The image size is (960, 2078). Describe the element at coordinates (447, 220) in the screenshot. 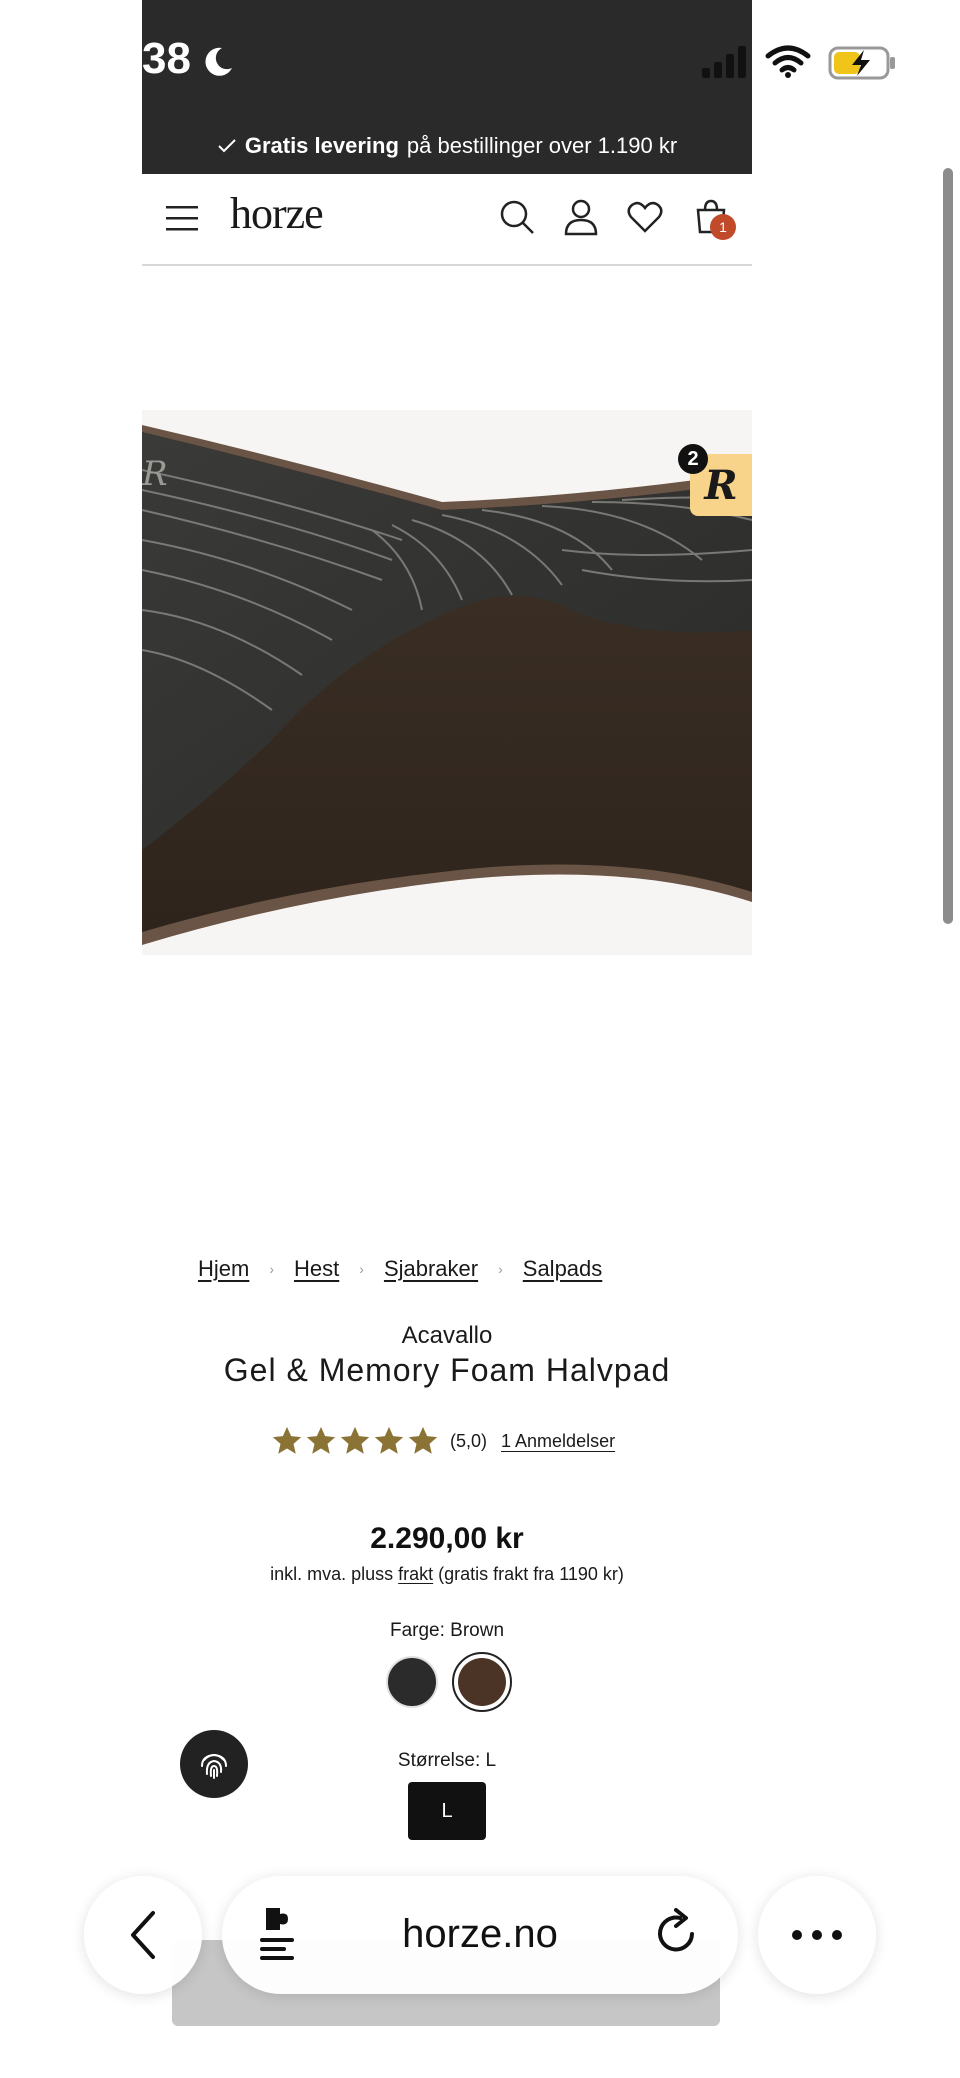

I see `site-header: horze 1` at that location.